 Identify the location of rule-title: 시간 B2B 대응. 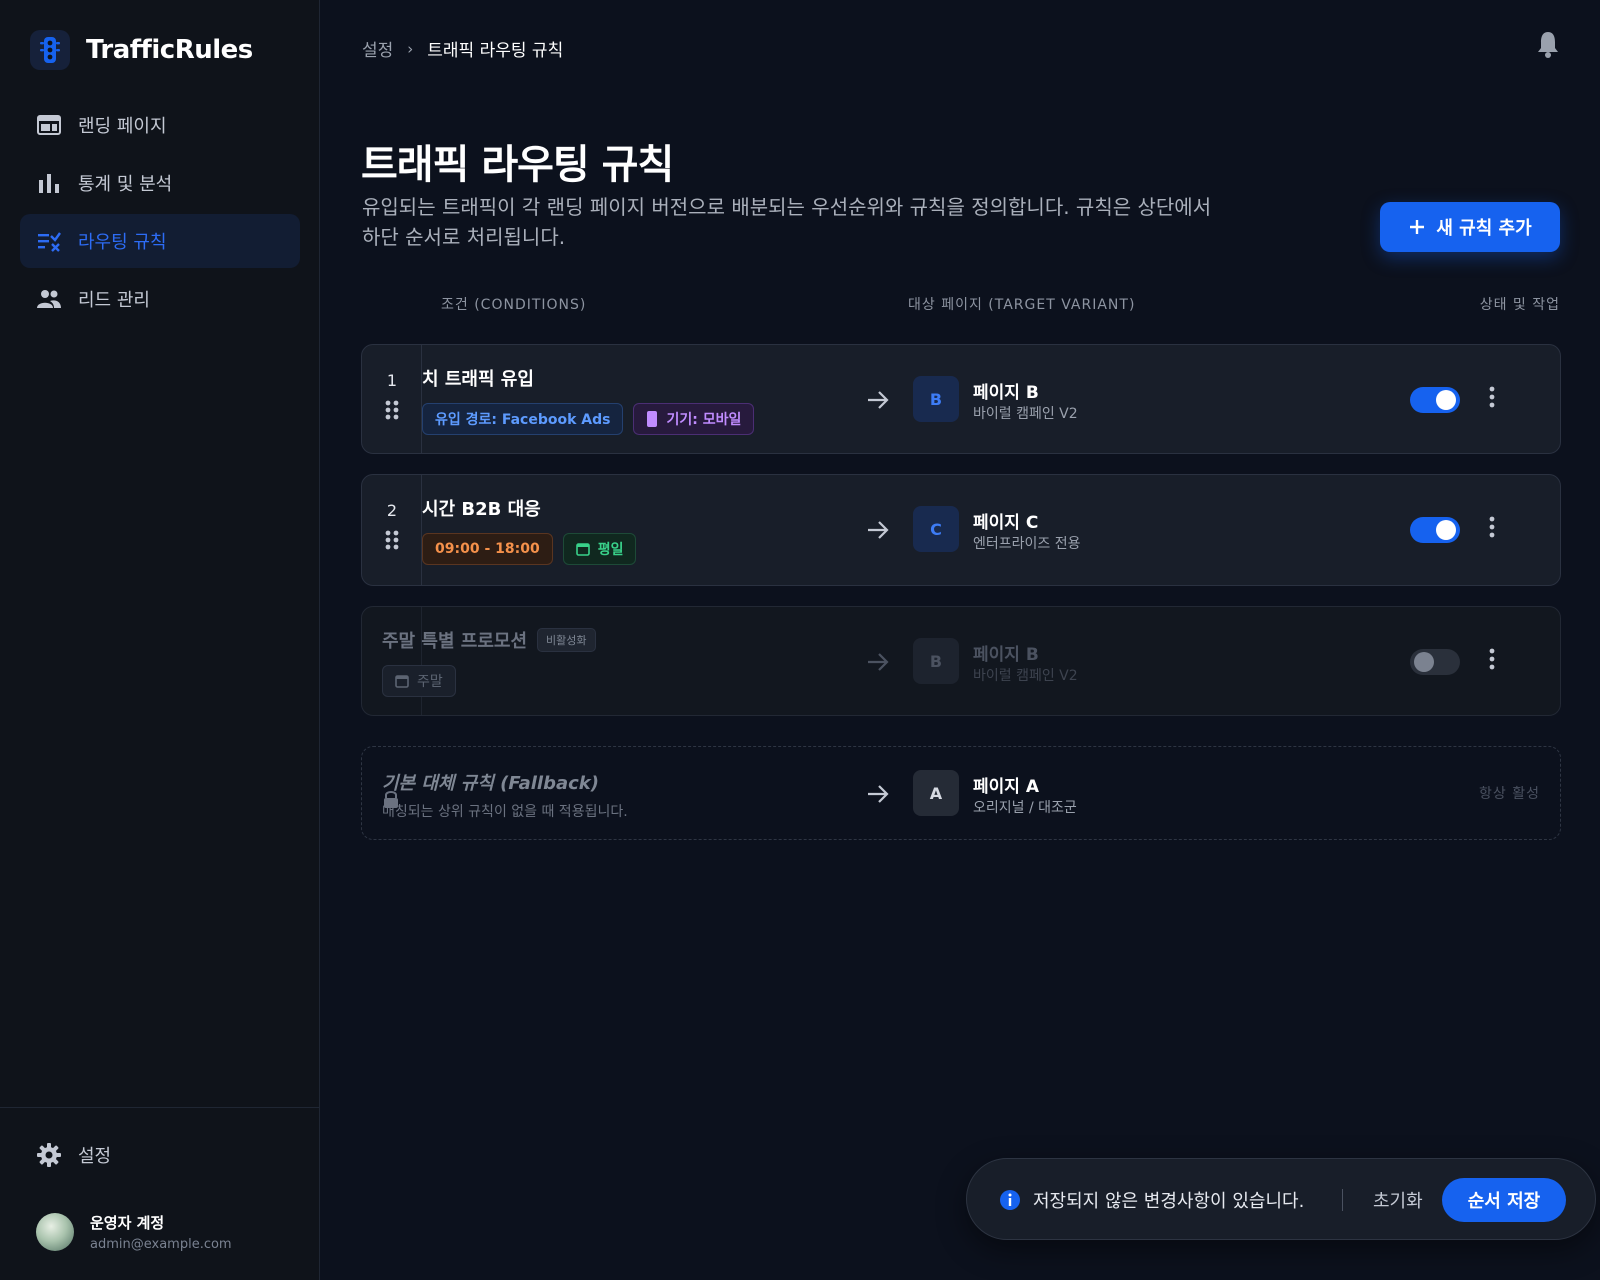
(481, 509).